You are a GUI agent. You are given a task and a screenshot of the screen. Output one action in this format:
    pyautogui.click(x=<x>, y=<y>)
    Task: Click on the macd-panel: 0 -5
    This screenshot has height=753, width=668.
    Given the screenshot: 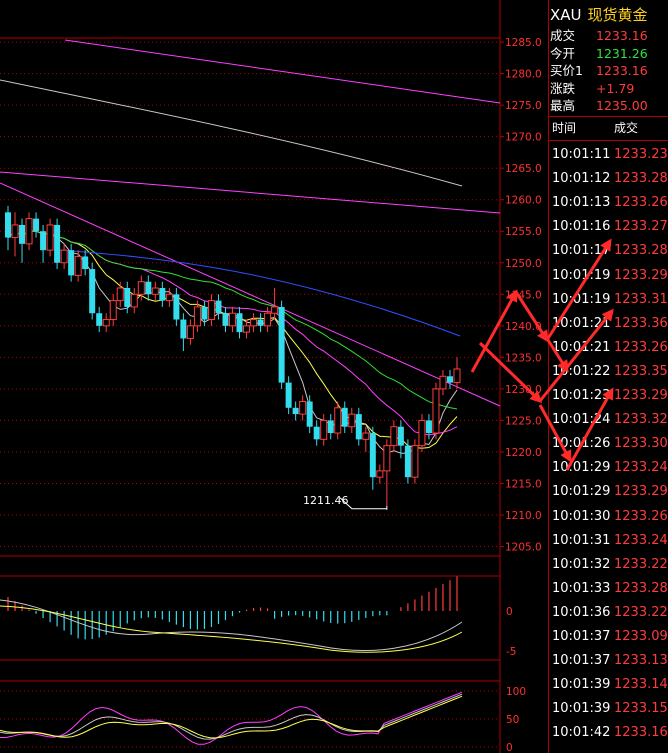 What is the action you would take?
    pyautogui.click(x=258, y=618)
    